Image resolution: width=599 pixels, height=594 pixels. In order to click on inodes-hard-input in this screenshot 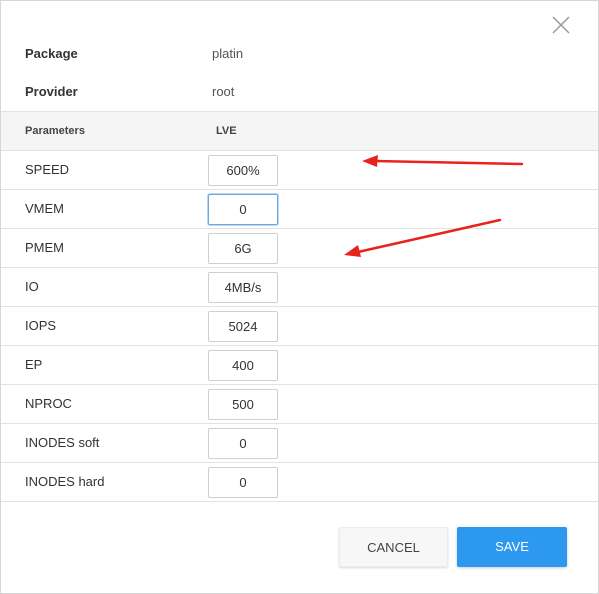, I will do `click(243, 482)`.